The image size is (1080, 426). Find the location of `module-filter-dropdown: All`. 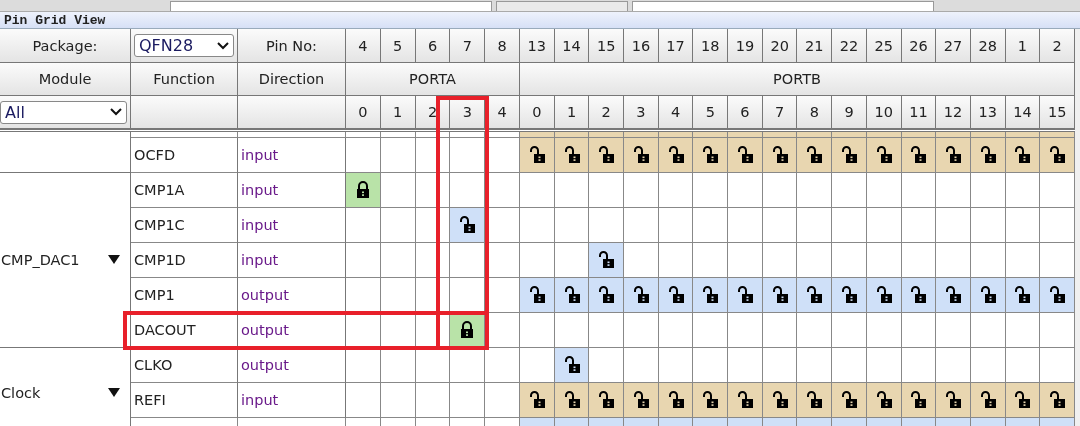

module-filter-dropdown: All is located at coordinates (63, 112).